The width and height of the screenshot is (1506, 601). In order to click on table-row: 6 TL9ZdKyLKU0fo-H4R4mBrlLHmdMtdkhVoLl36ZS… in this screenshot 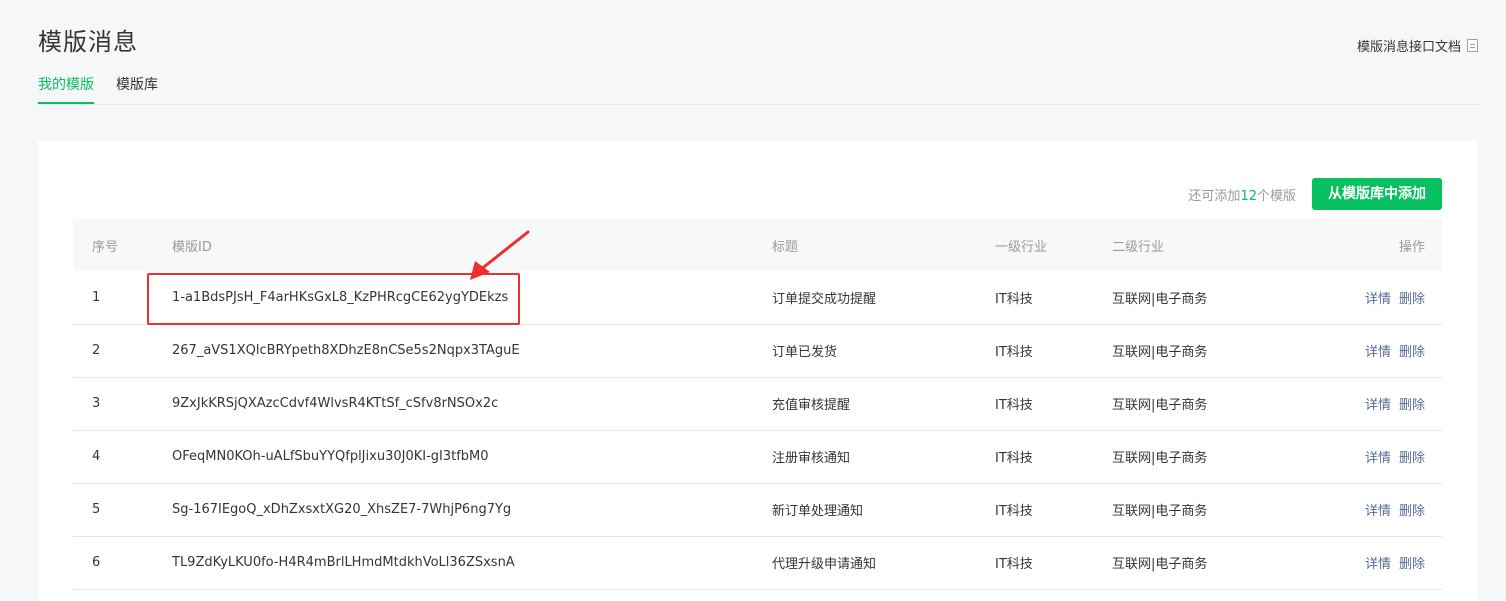, I will do `click(757, 562)`.